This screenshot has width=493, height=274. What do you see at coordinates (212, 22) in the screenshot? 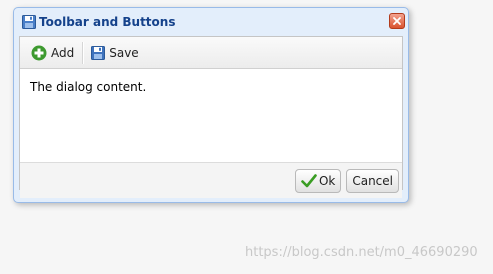
I see `dialog-titlebar: Toolbar and Buttons` at bounding box center [212, 22].